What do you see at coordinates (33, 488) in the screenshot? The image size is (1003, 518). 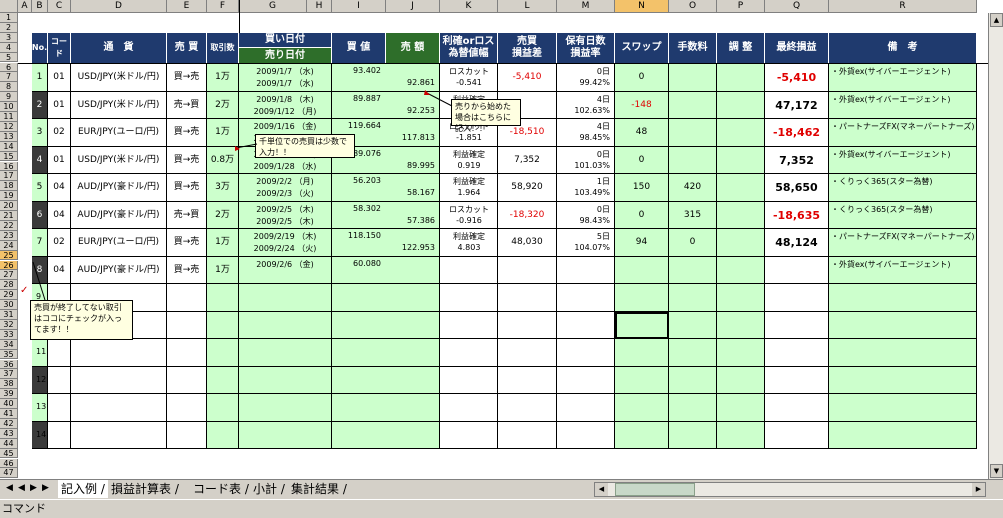 I see `tab-next-icon: ▶` at bounding box center [33, 488].